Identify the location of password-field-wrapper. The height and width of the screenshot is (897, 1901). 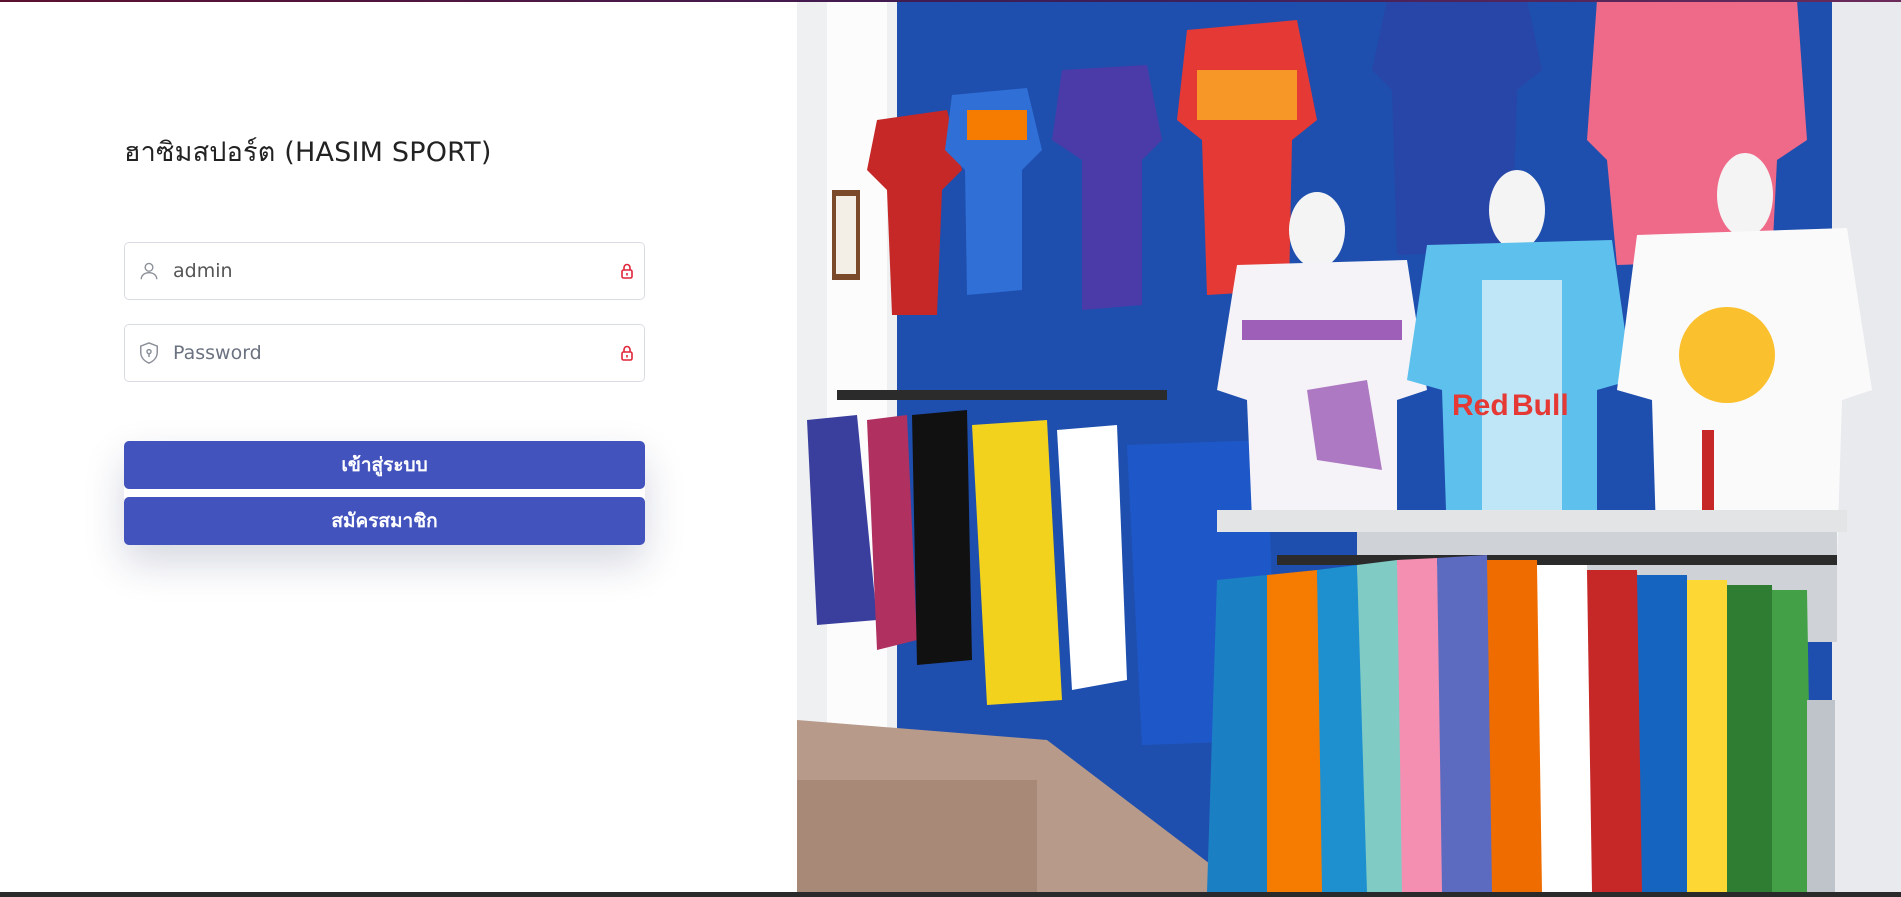
(384, 353).